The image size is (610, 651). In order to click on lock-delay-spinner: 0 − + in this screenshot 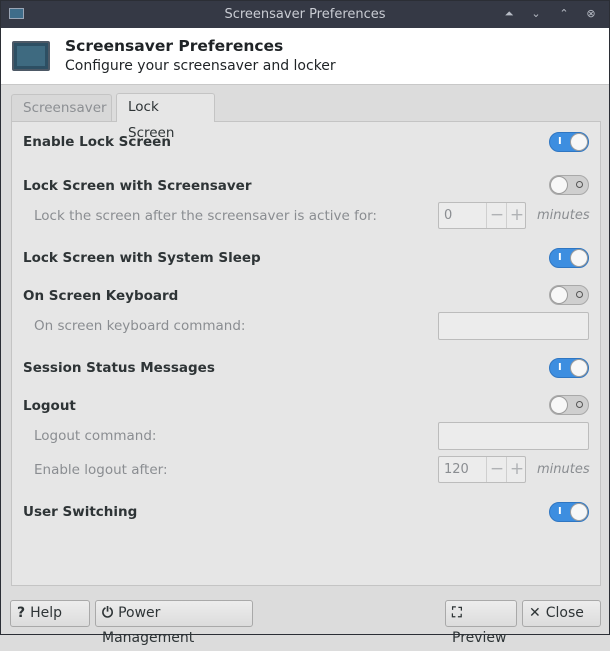, I will do `click(482, 215)`.